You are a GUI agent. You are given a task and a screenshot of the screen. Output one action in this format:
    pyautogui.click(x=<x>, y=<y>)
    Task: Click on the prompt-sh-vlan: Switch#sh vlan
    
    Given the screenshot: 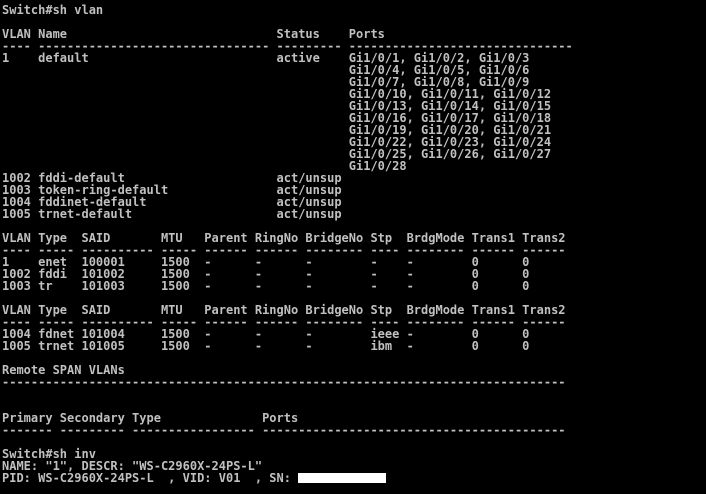 What is the action you would take?
    pyautogui.click(x=53, y=10)
    